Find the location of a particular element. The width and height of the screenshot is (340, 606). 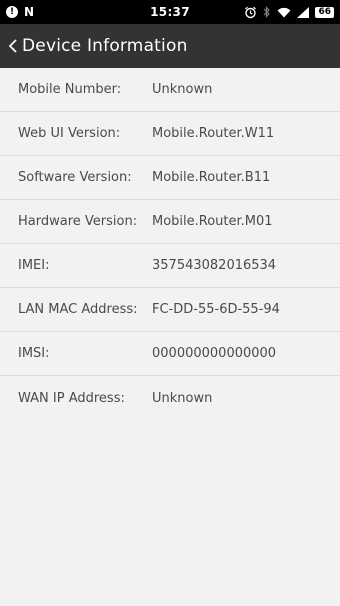

info-label: Hardware Version: is located at coordinates (78, 221).